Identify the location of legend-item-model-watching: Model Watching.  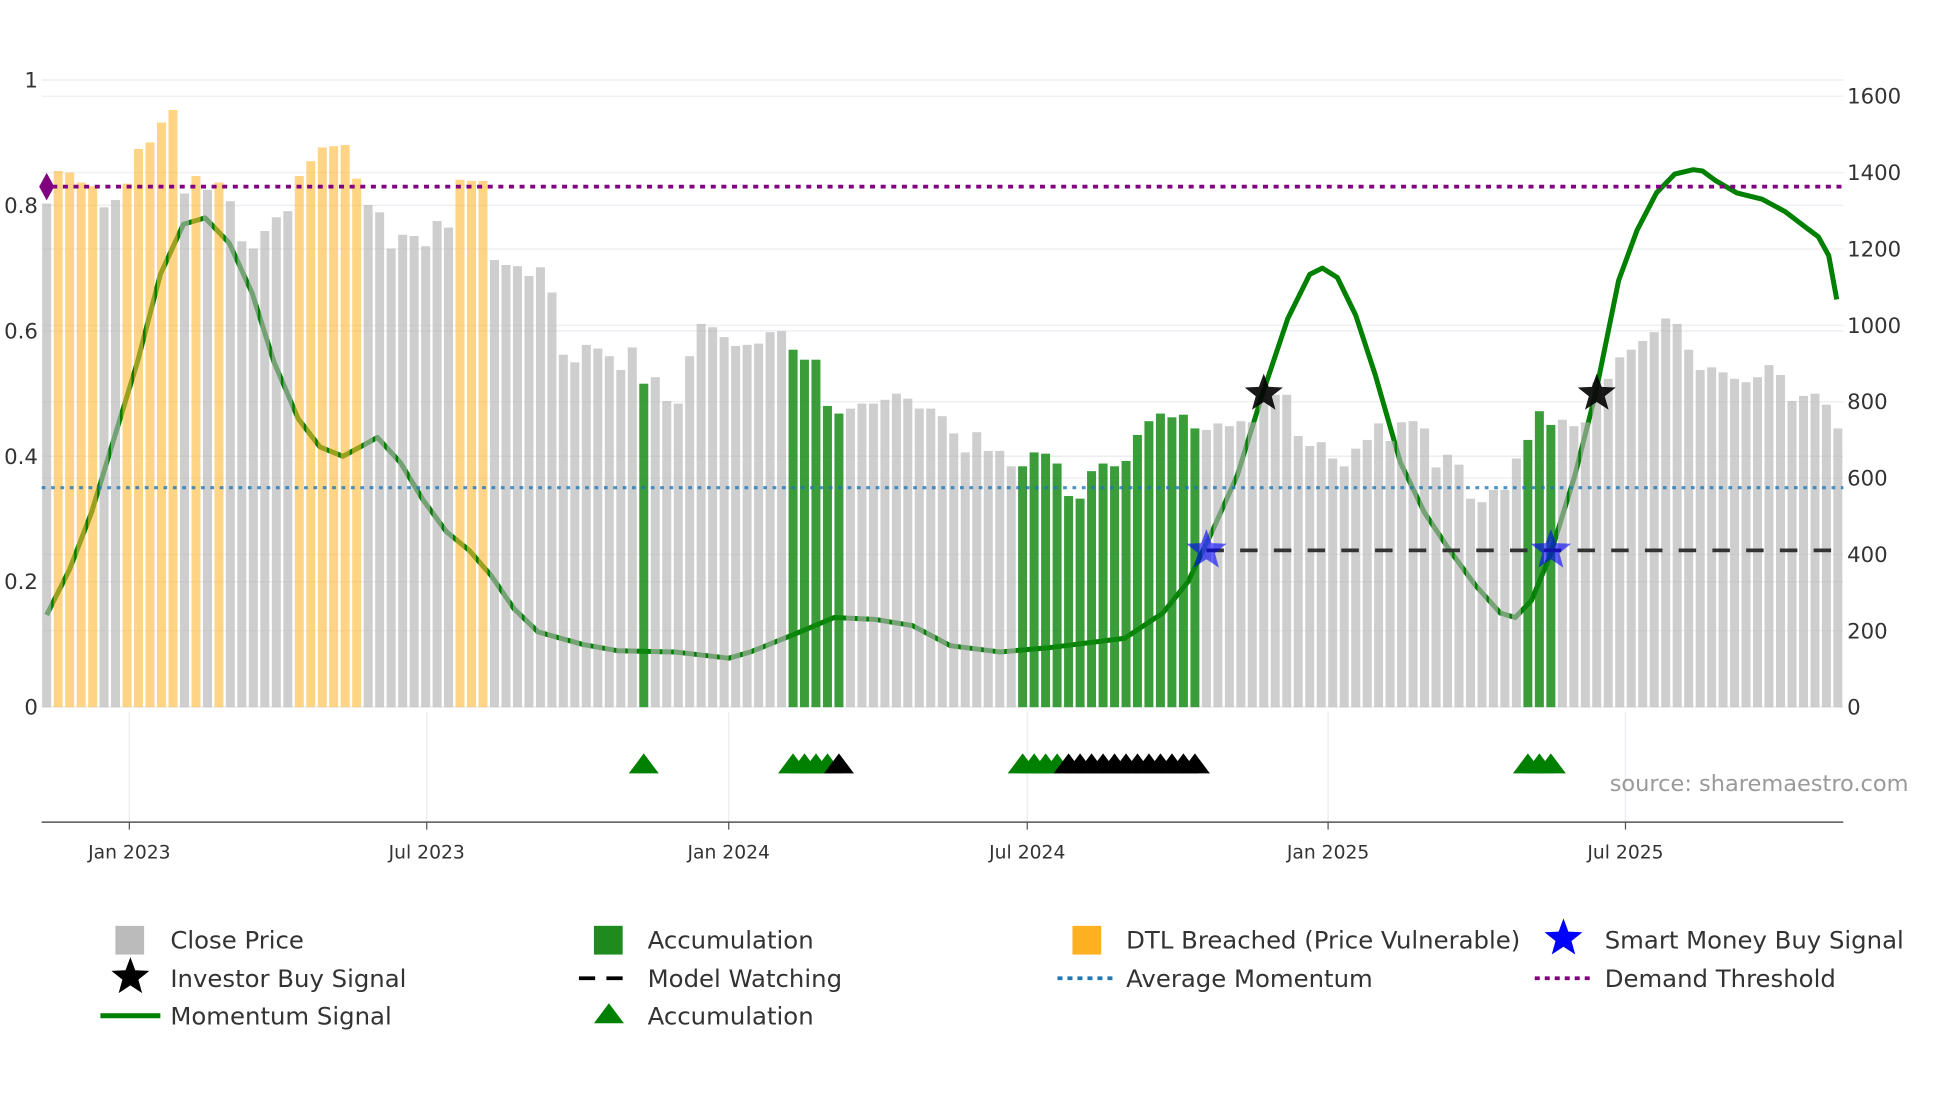
(710, 978).